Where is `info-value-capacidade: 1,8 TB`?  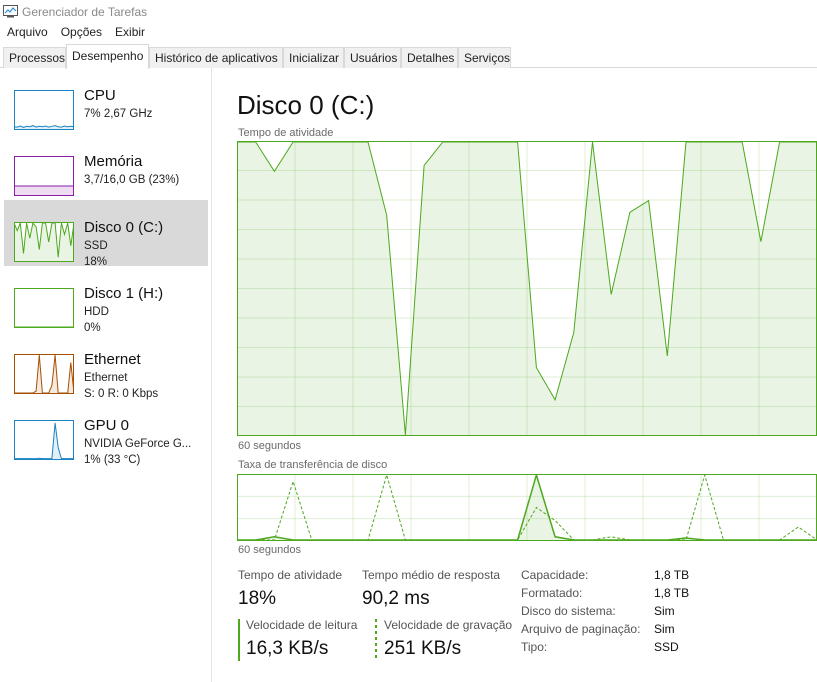
info-value-capacidade: 1,8 TB is located at coordinates (672, 575).